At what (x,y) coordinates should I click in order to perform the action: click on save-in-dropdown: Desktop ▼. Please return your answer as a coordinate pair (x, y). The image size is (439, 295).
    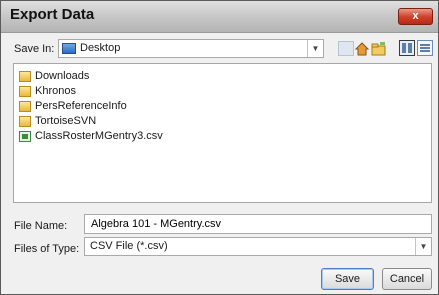
    Looking at the image, I should click on (191, 48).